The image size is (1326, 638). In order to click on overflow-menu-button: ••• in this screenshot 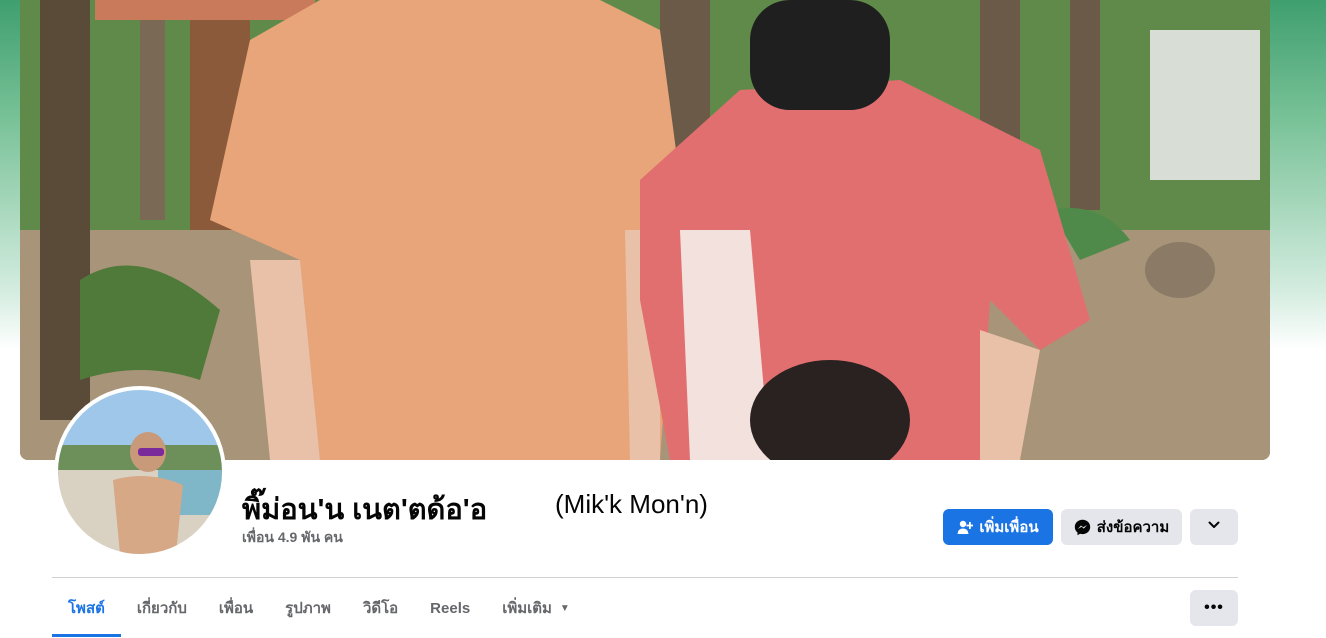, I will do `click(1214, 608)`.